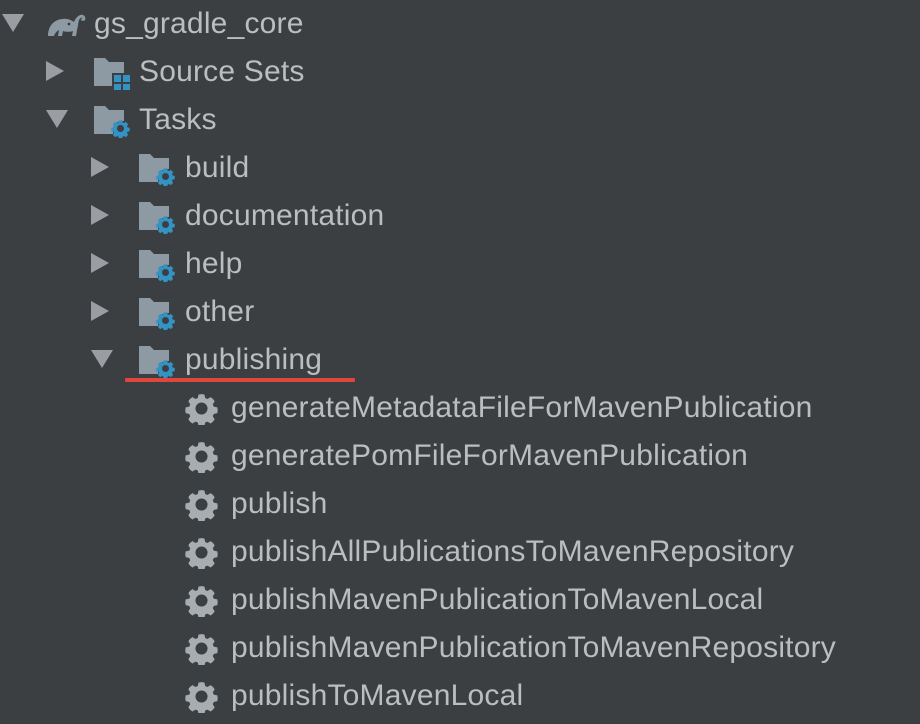  What do you see at coordinates (222, 71) in the screenshot?
I see `tree-node-label: Source Sets` at bounding box center [222, 71].